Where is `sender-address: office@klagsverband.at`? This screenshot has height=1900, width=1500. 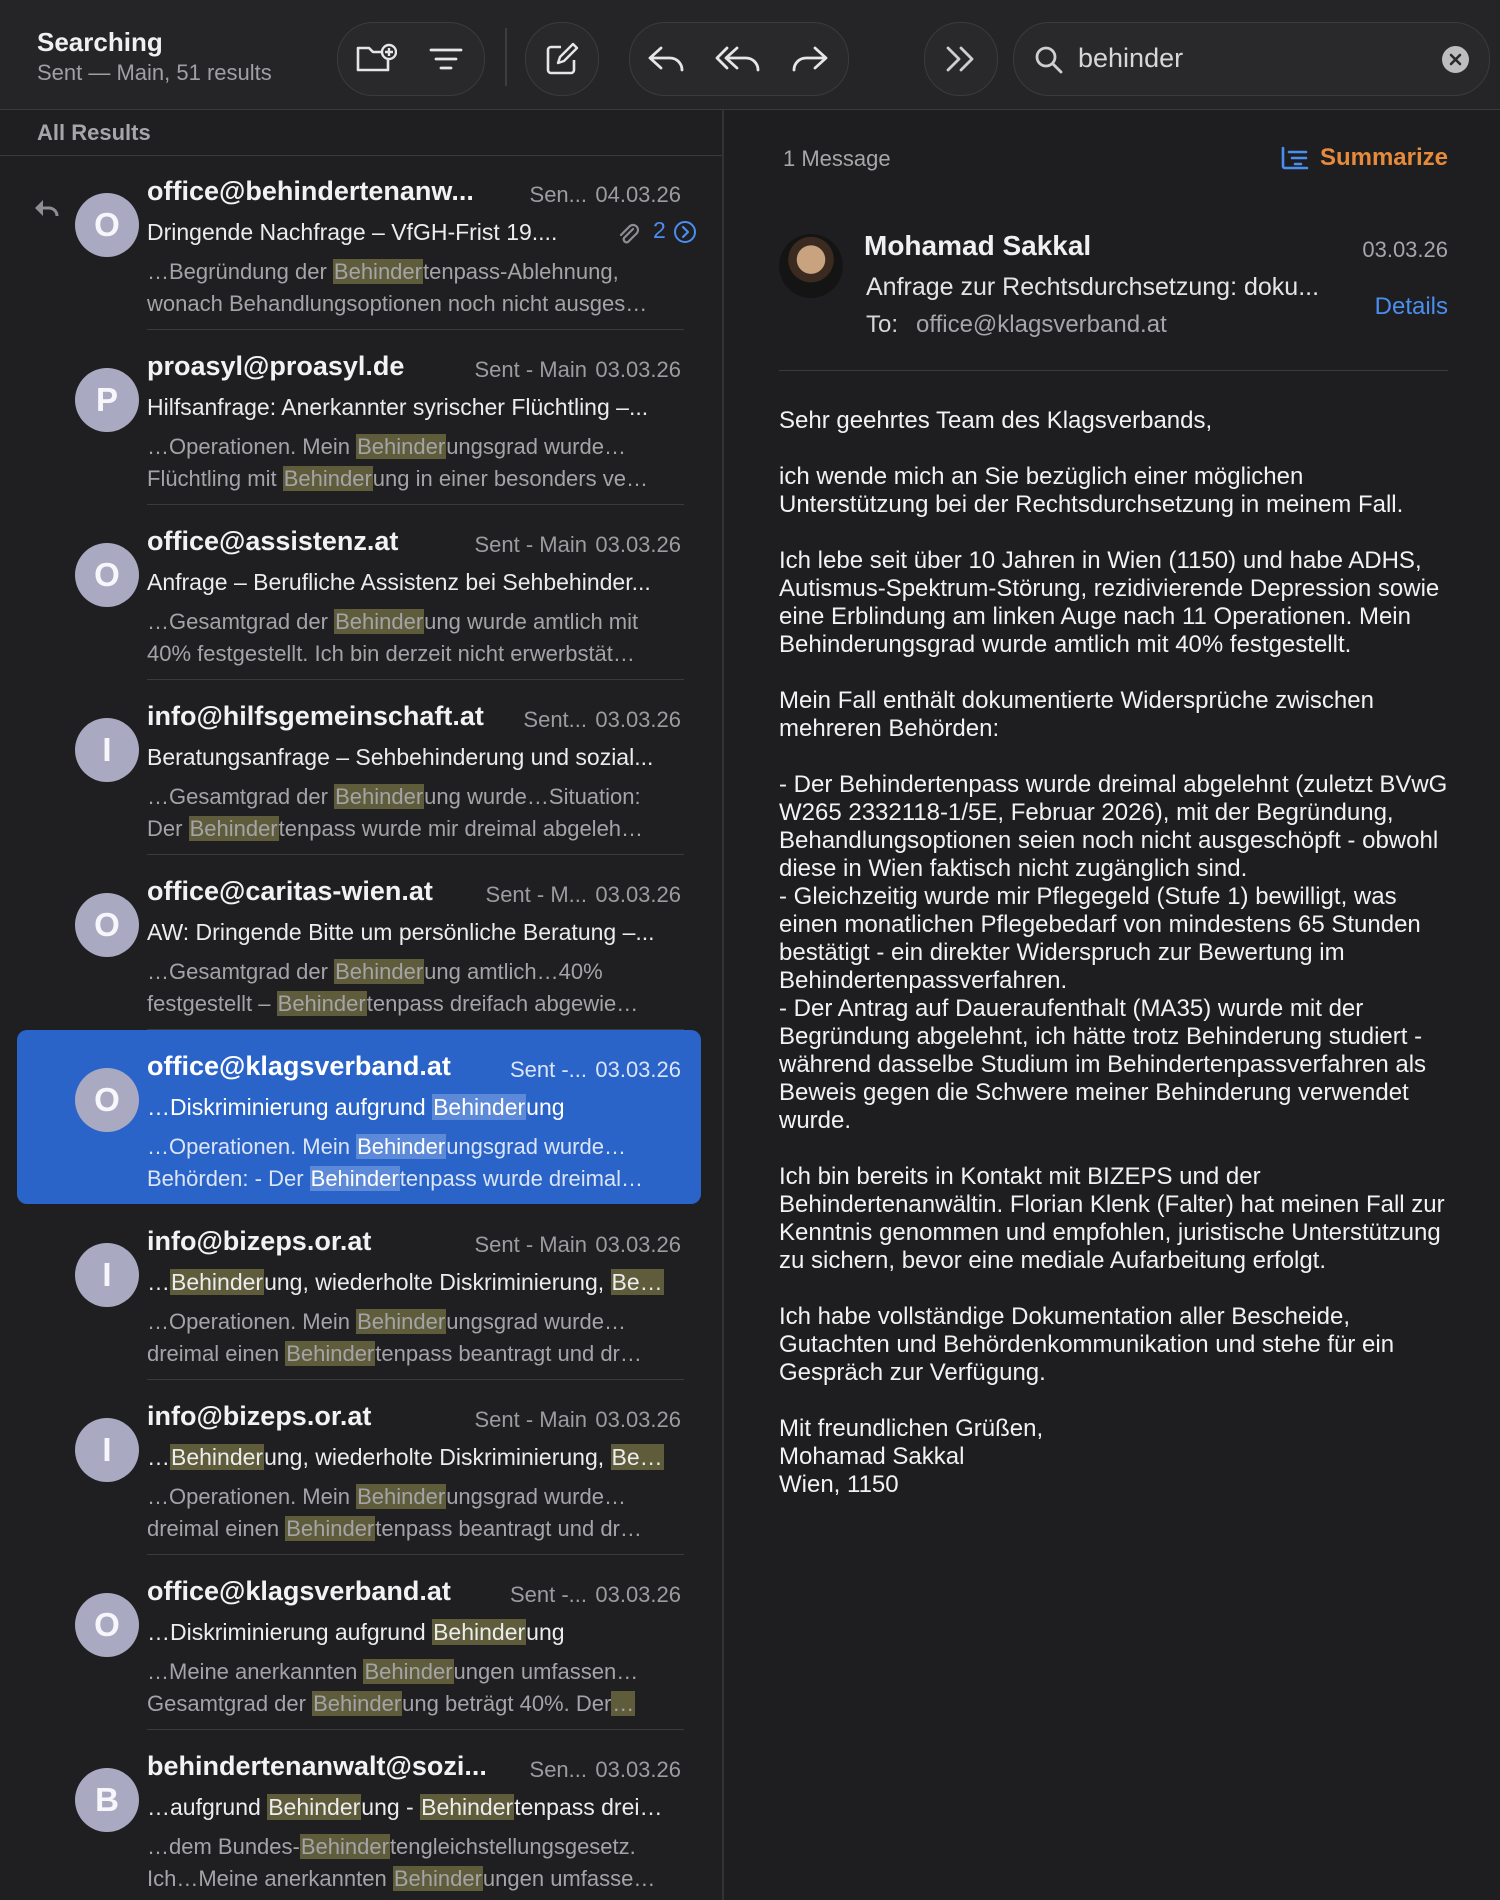
sender-address: office@klagsverband.at is located at coordinates (299, 1591).